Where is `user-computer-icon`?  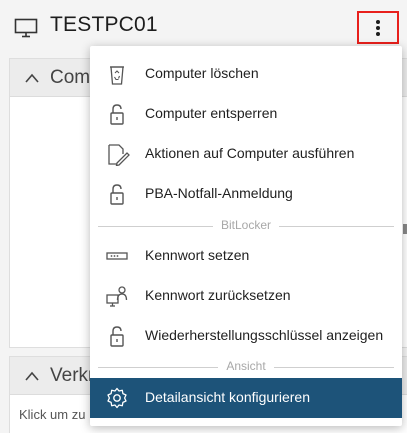
user-computer-icon is located at coordinates (117, 296).